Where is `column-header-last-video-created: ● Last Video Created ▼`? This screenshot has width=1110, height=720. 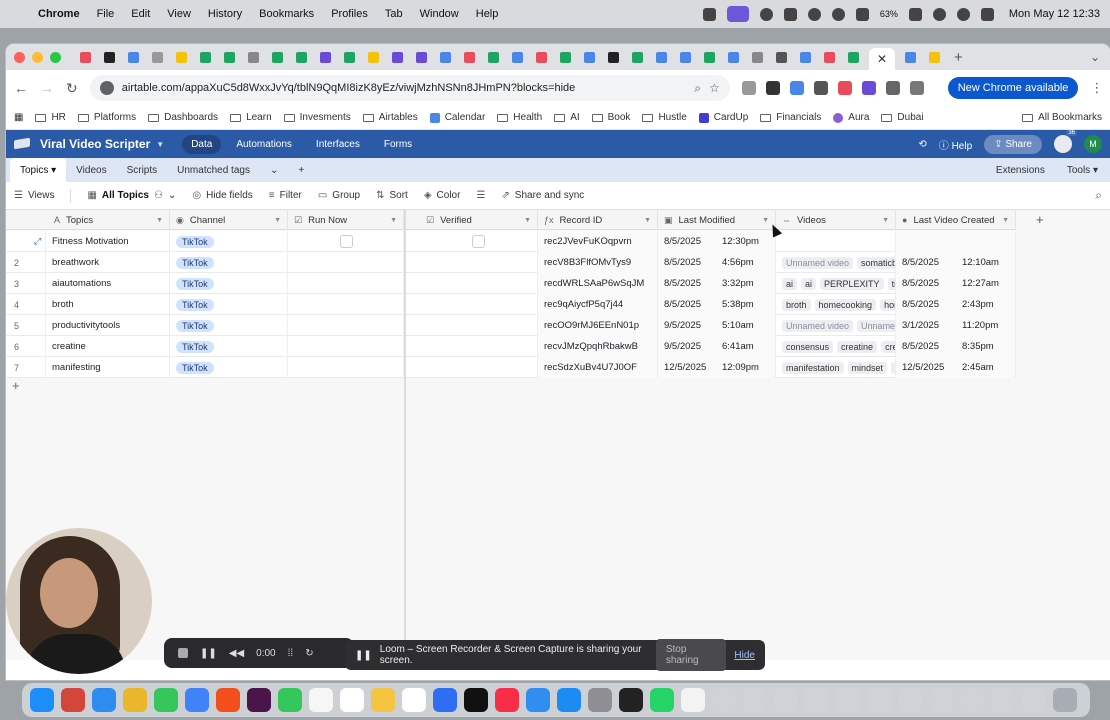 column-header-last-video-created: ● Last Video Created ▼ is located at coordinates (956, 220).